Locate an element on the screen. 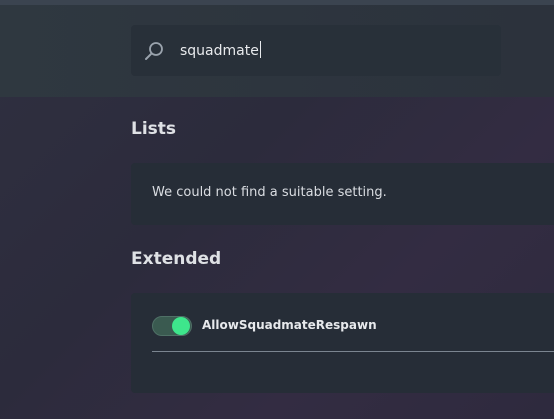  toggle-knob is located at coordinates (181, 326).